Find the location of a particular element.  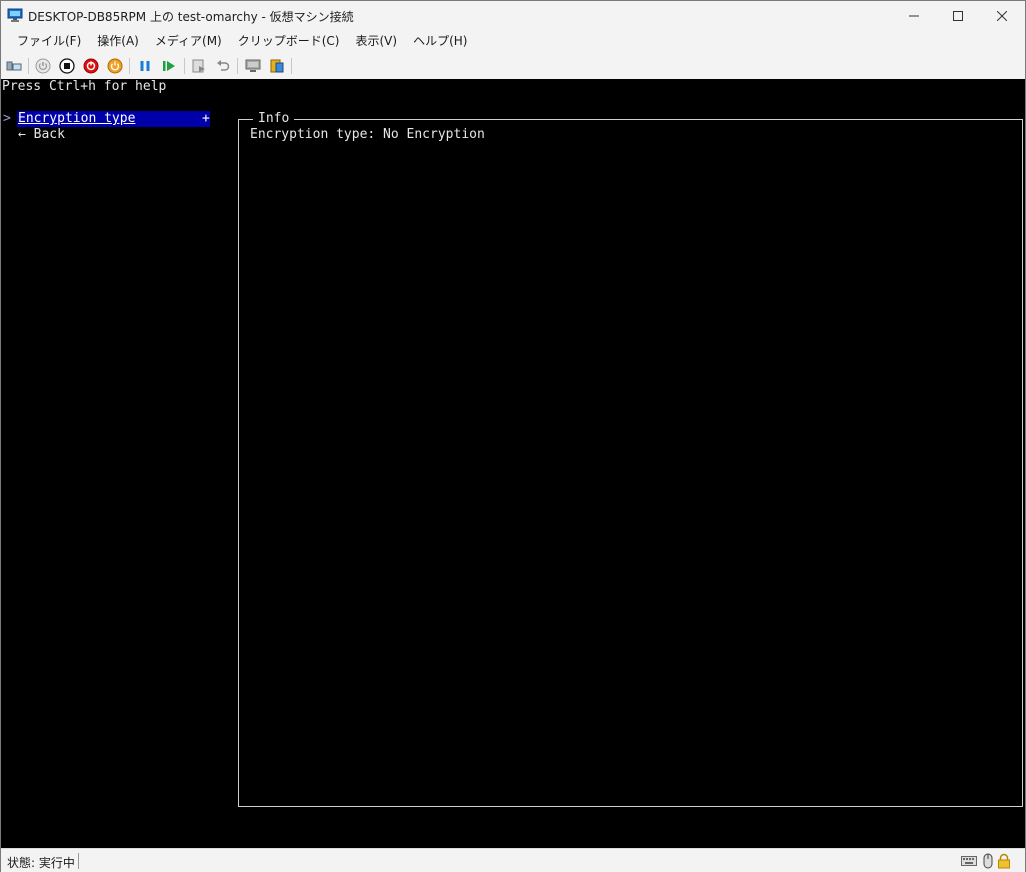

menu-item-back: ← Back is located at coordinates (41, 135).